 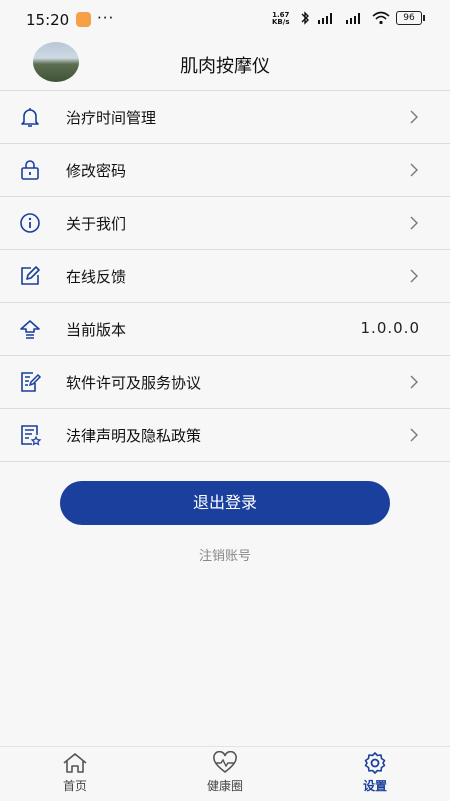 What do you see at coordinates (225, 222) in the screenshot?
I see `menu-item-about-us: 关于我们` at bounding box center [225, 222].